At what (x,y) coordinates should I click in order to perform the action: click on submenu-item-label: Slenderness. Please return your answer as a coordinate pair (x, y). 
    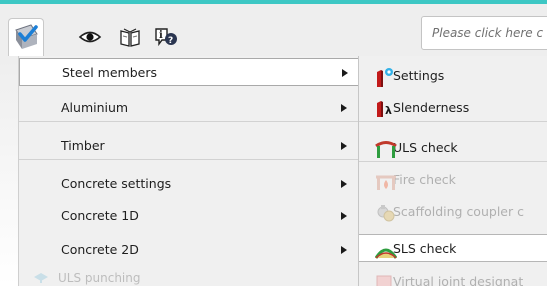
    Looking at the image, I should click on (431, 107).